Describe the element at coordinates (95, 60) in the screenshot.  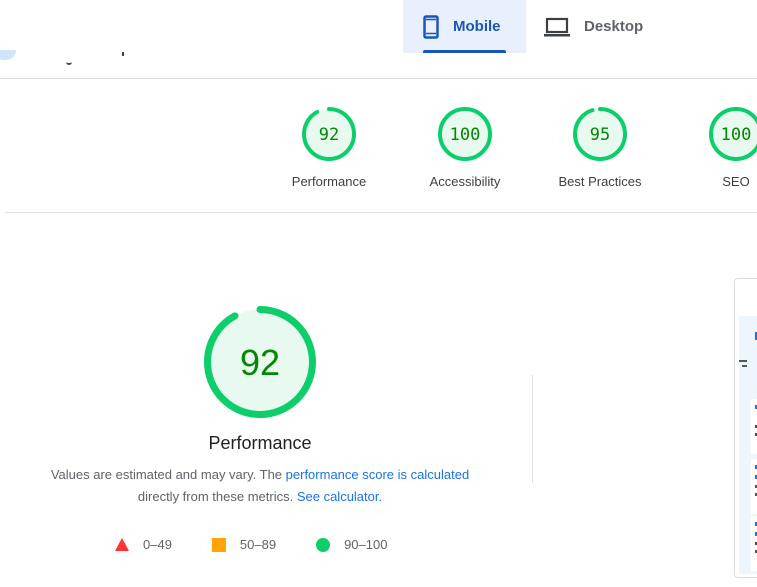
I see `app-title-fragment` at that location.